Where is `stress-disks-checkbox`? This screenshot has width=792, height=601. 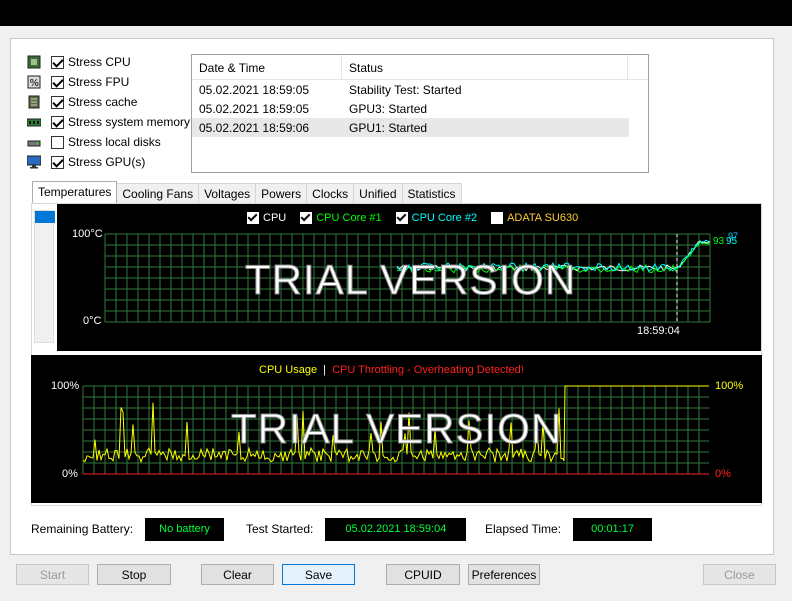
stress-disks-checkbox is located at coordinates (57, 142).